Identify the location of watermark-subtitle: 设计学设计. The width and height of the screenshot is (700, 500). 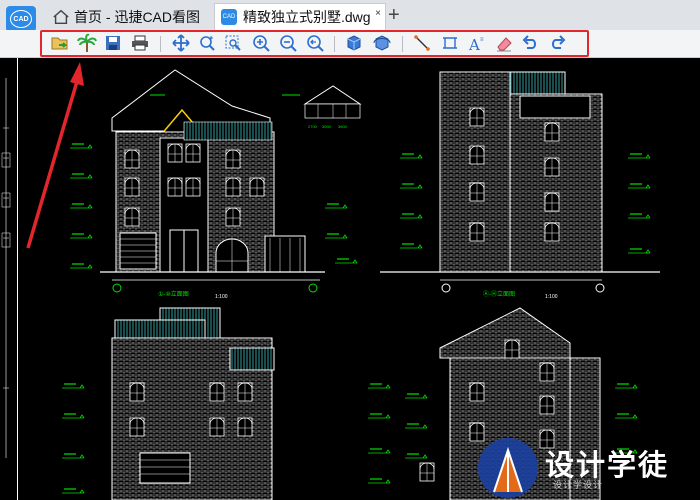
(578, 485).